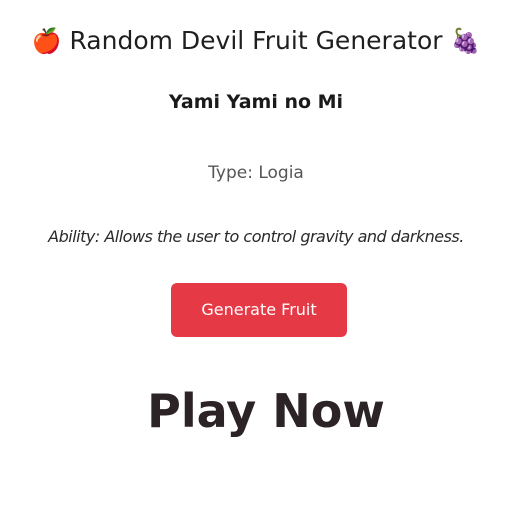  I want to click on grapes-icon: 🍇, so click(465, 41).